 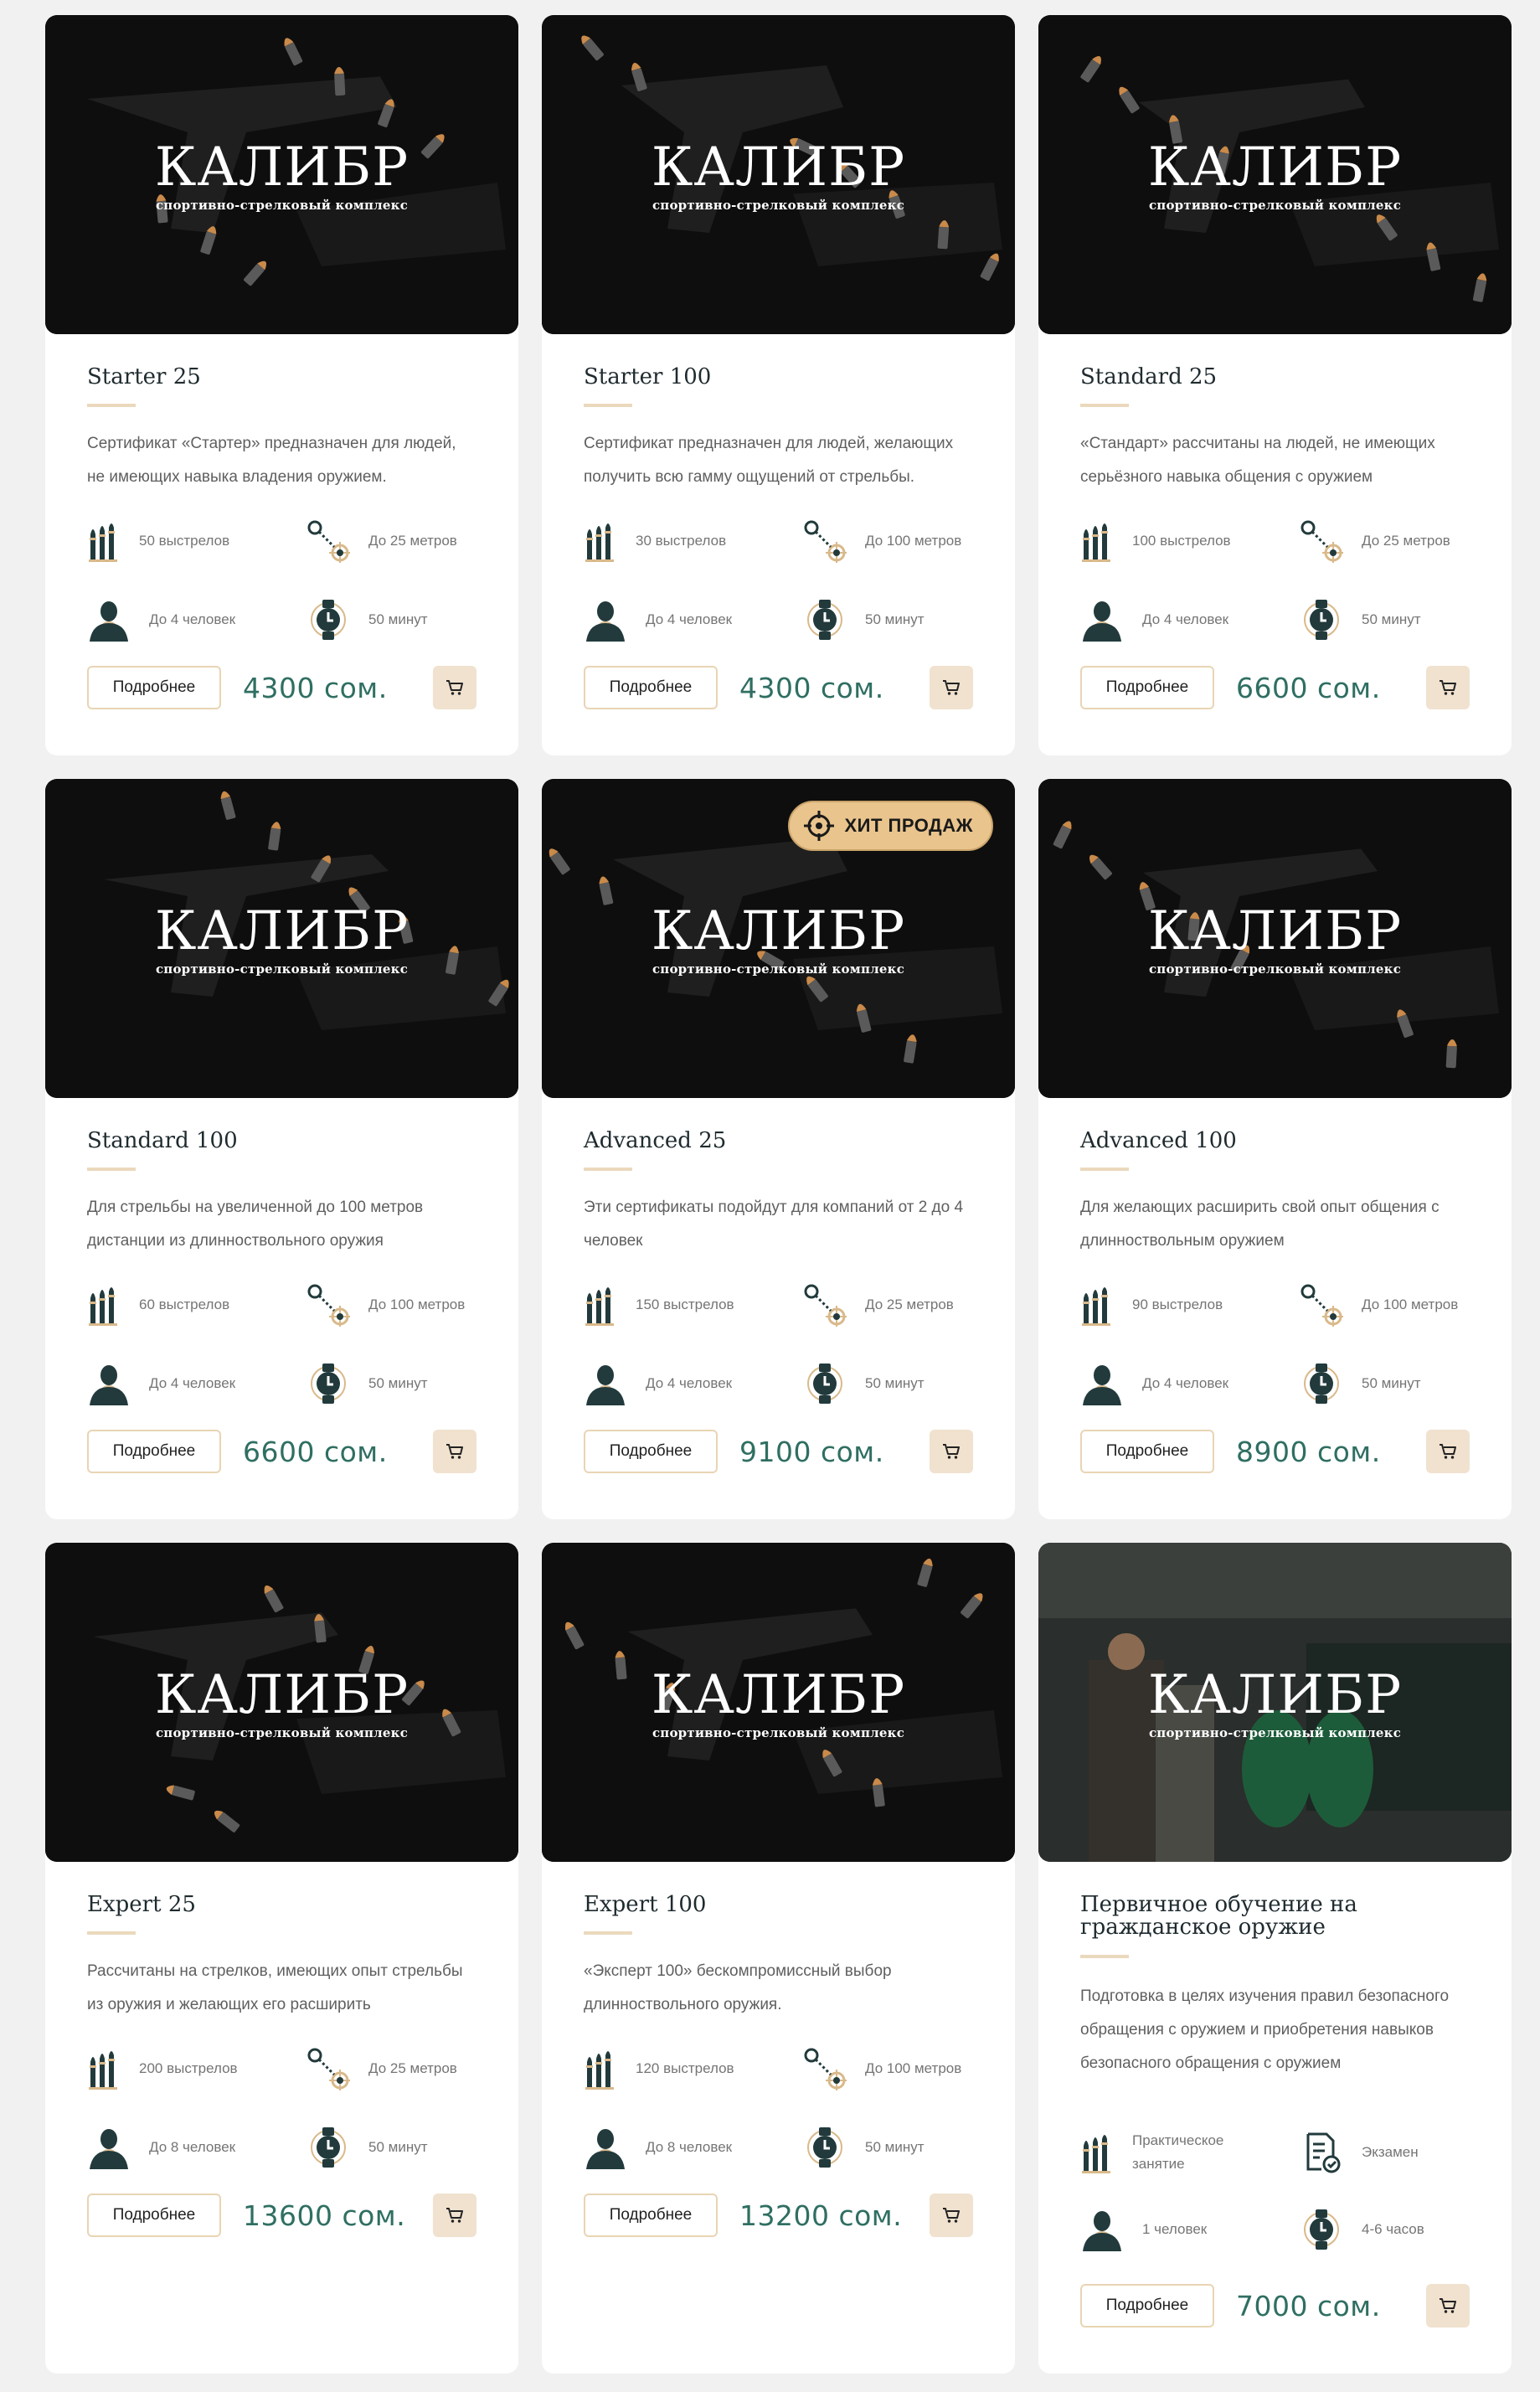 I want to click on card-footer: Подробнее 7000 сом., so click(x=1275, y=2306).